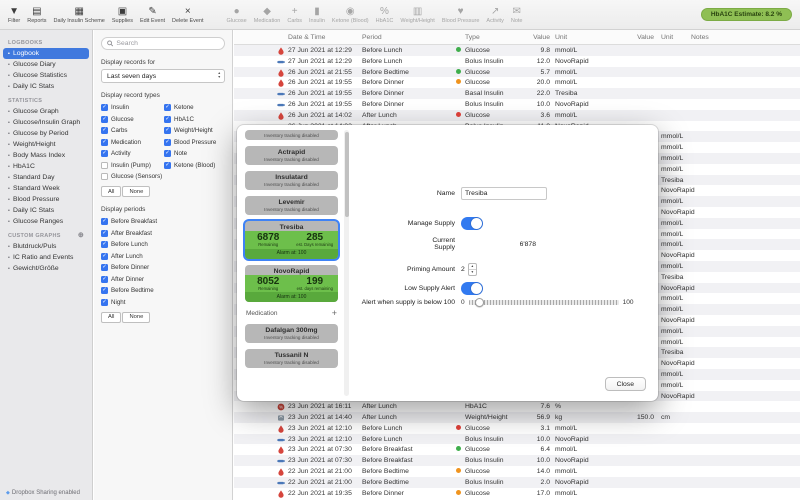  I want to click on toolbar-weight-height: ▥ Weight/Height, so click(417, 15).